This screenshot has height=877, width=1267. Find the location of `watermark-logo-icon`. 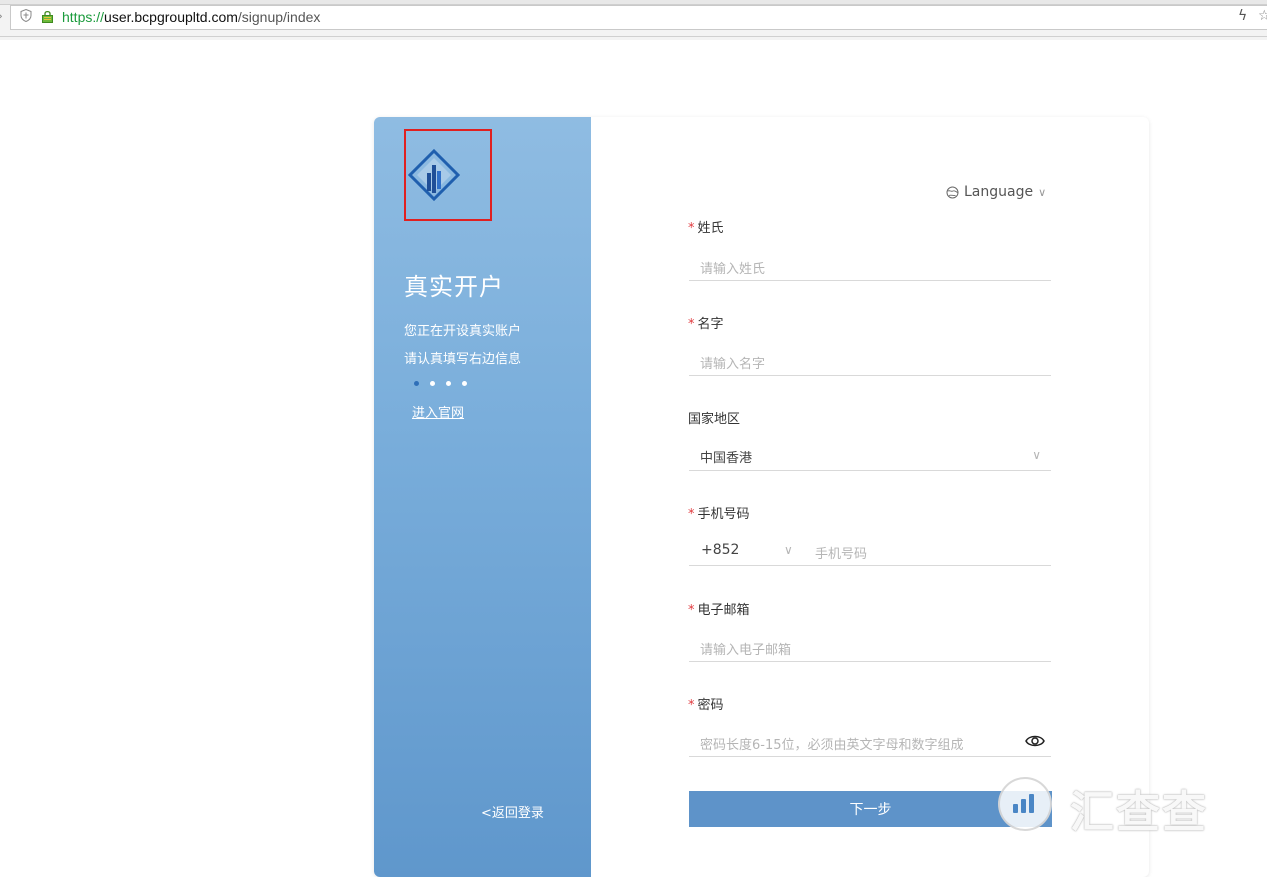

watermark-logo-icon is located at coordinates (1025, 804).